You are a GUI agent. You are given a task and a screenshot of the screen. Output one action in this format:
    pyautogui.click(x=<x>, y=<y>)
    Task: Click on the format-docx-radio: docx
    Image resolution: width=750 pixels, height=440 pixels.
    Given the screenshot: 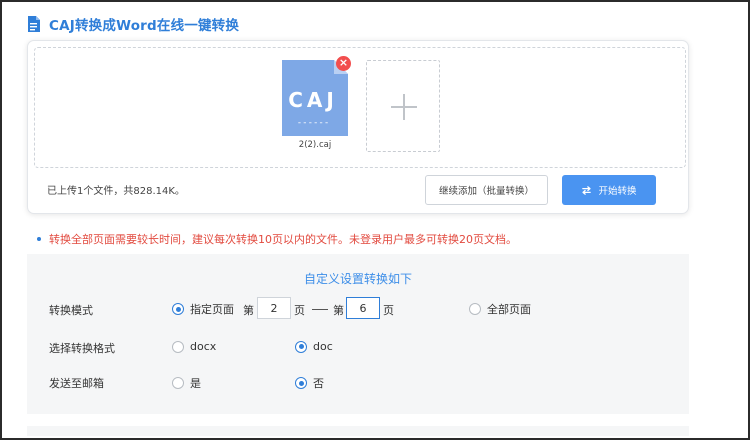 What is the action you would take?
    pyautogui.click(x=194, y=346)
    